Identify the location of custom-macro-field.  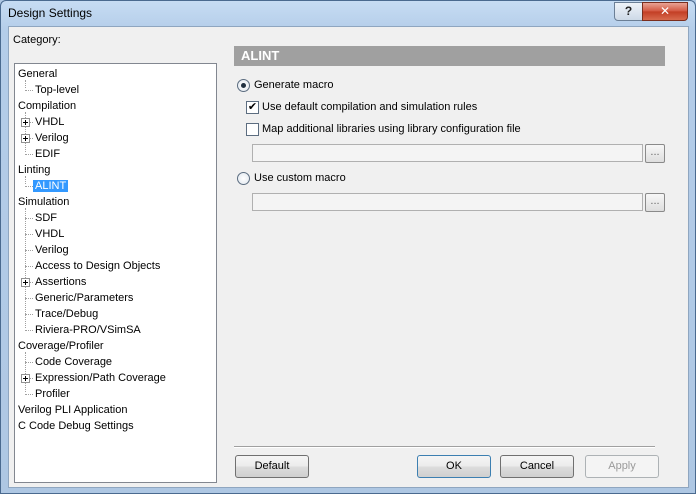
(447, 202).